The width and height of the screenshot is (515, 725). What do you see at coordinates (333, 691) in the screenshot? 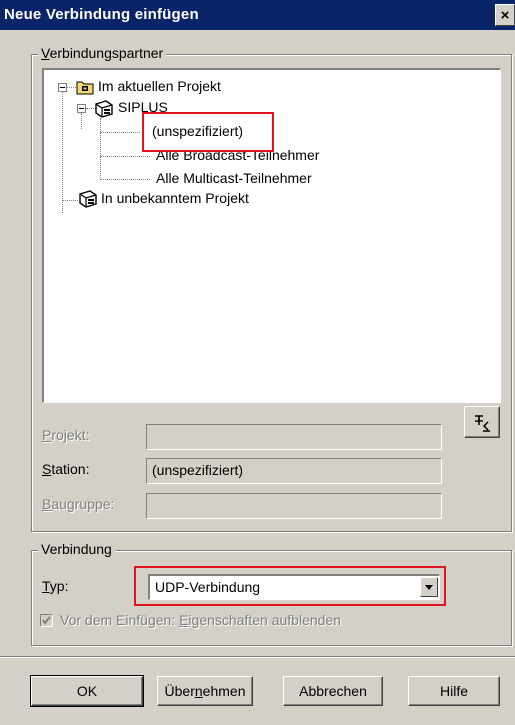
I see `cancel-button: Abbrechen` at bounding box center [333, 691].